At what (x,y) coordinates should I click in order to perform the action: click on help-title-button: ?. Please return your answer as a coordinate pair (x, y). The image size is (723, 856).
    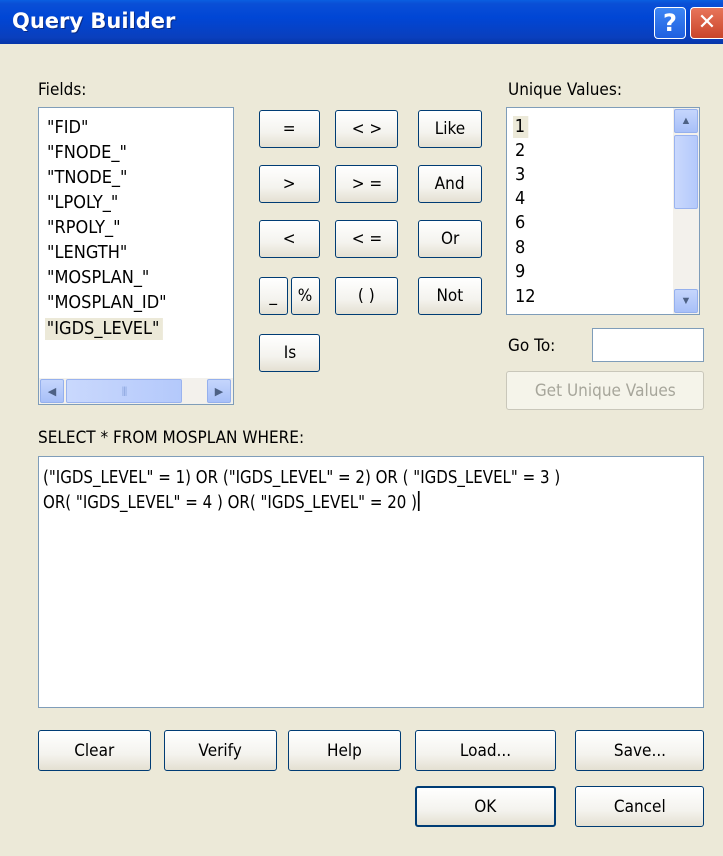
    Looking at the image, I should click on (670, 23).